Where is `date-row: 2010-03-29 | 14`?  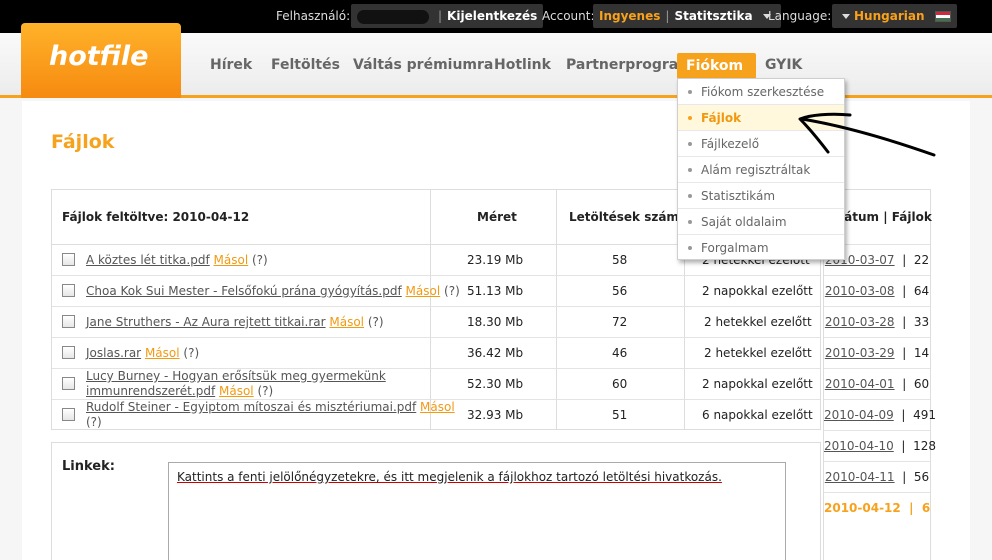
date-row: 2010-03-29 | 14 is located at coordinates (877, 353).